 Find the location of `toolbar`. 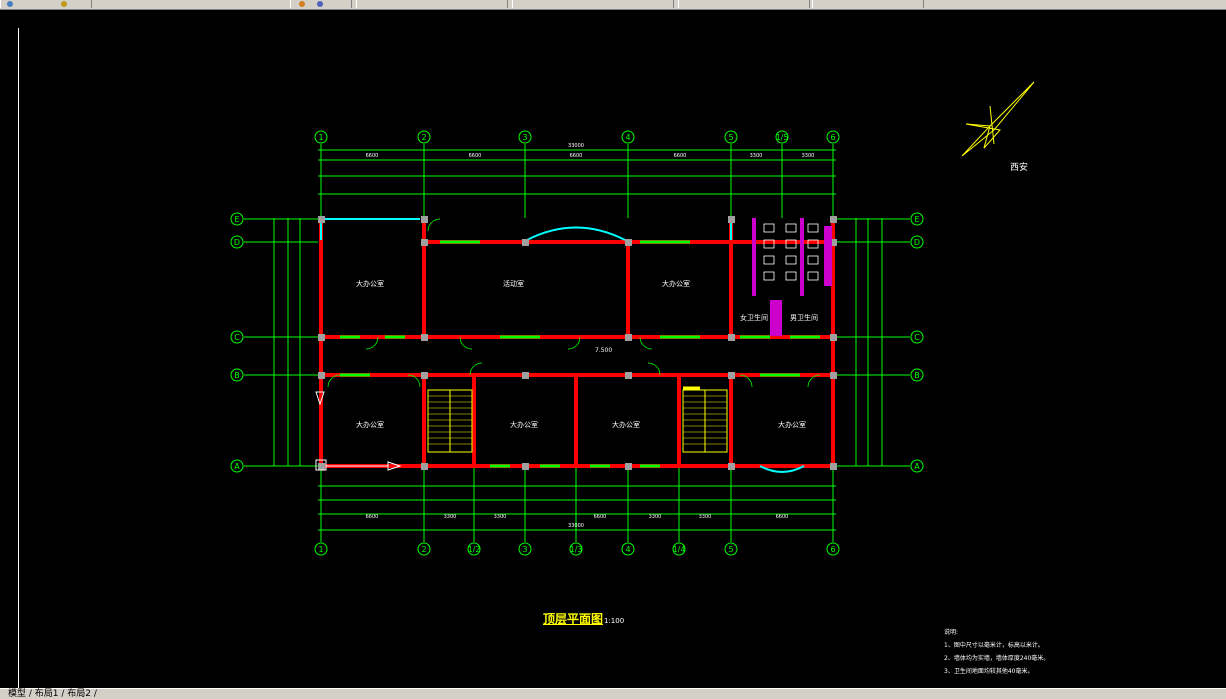

toolbar is located at coordinates (613, 5).